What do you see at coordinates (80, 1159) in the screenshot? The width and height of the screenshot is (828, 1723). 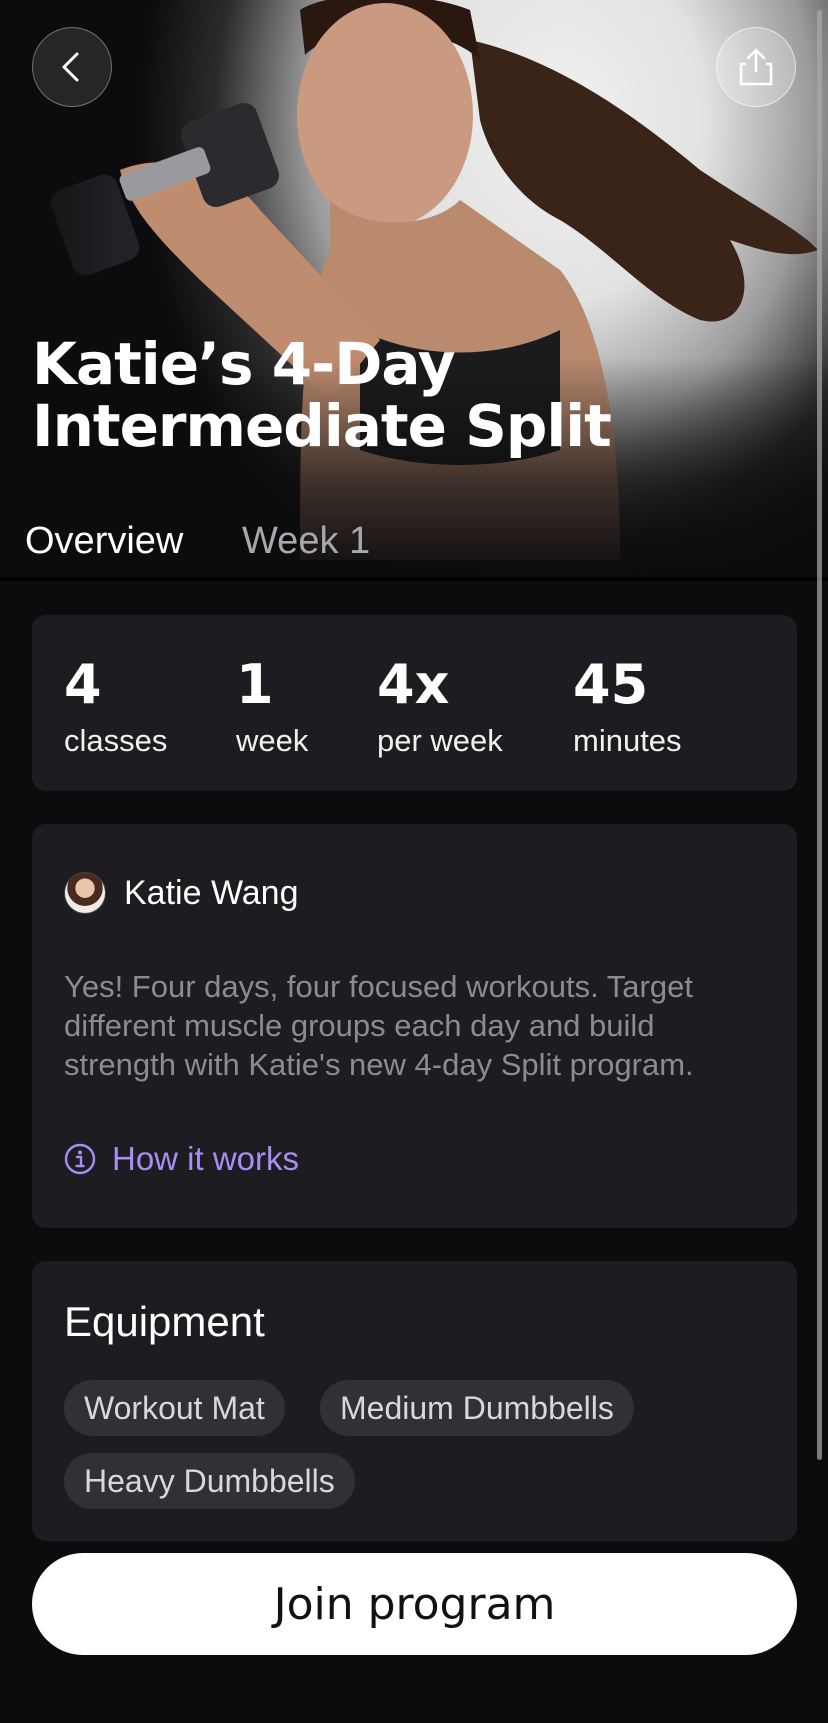 I see `info-circle-icon` at bounding box center [80, 1159].